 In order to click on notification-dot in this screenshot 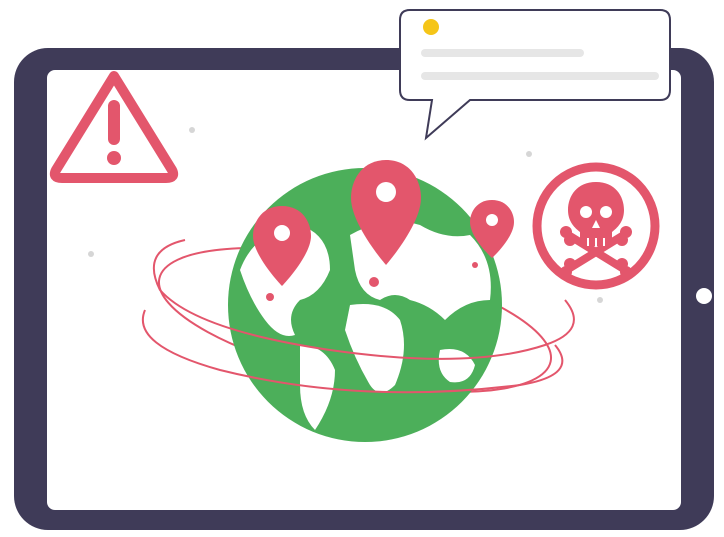, I will do `click(431, 27)`.